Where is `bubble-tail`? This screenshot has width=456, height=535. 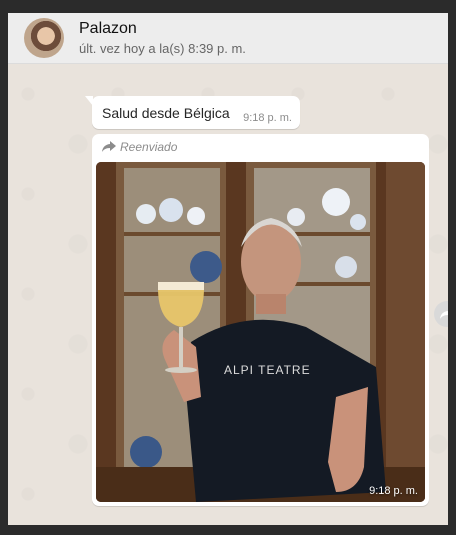
bubble-tail is located at coordinates (89, 101).